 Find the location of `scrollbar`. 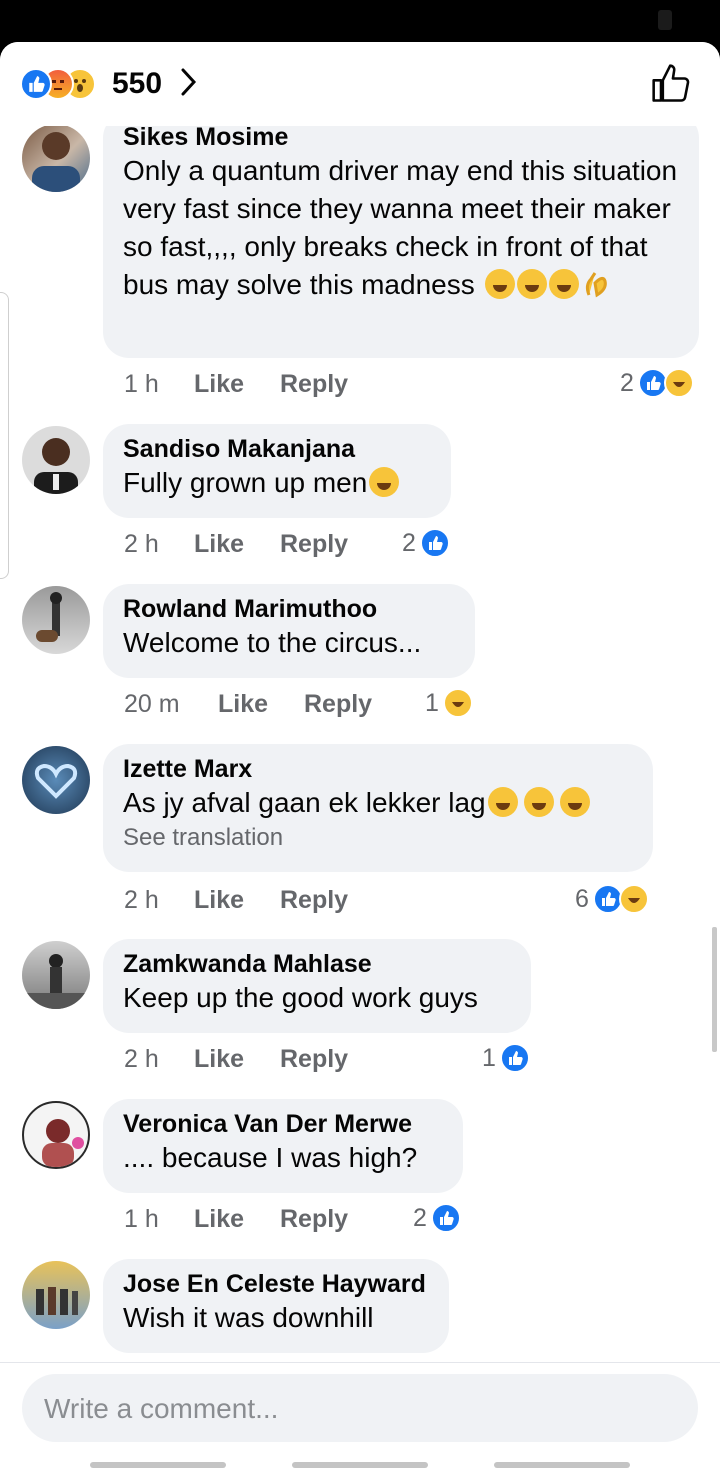

scrollbar is located at coordinates (714, 989).